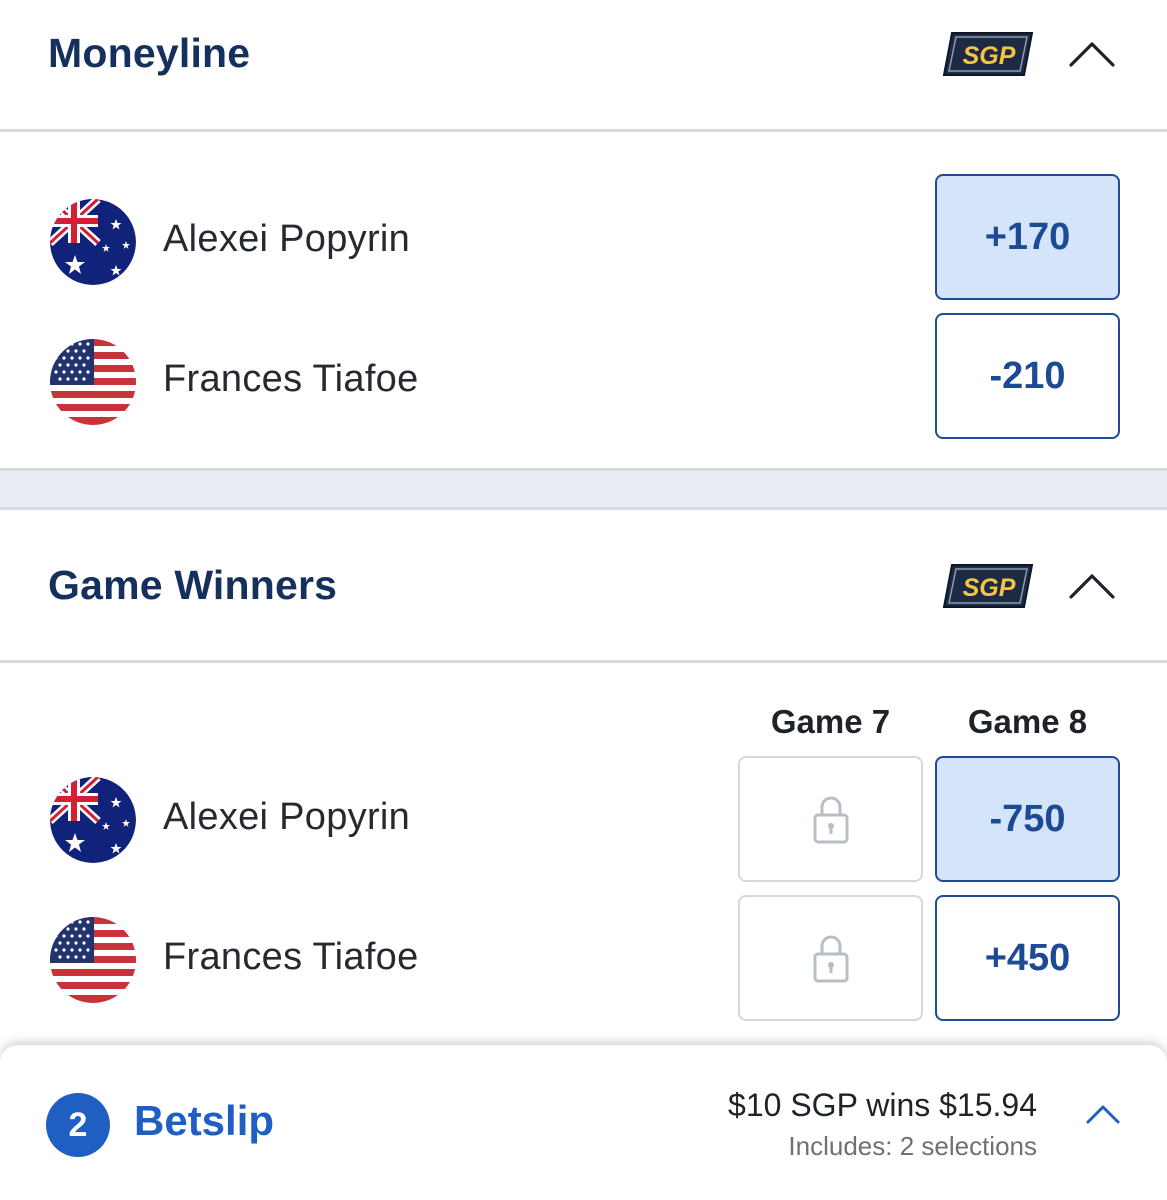 This screenshot has height=1200, width=1167. Describe the element at coordinates (583, 489) in the screenshot. I see `section-gap` at that location.